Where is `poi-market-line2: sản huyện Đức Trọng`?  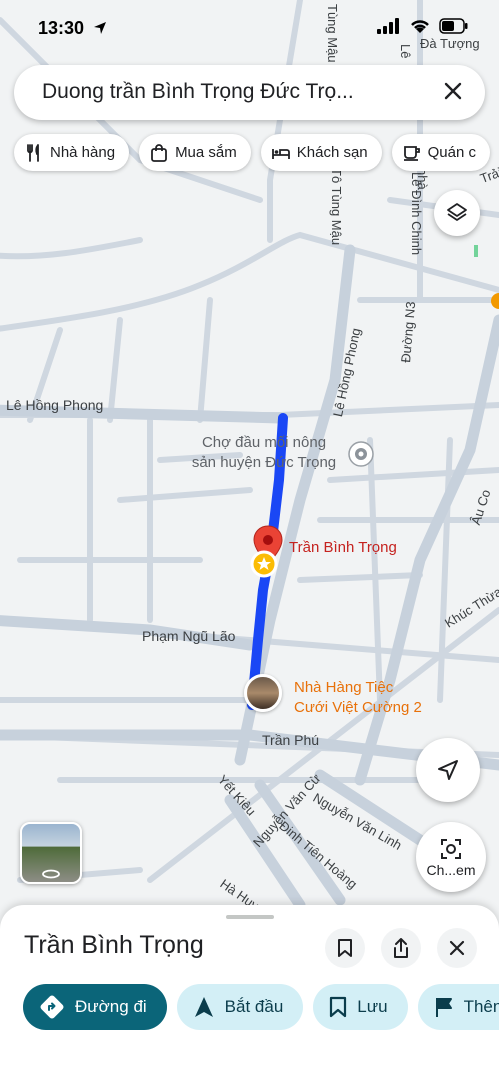 poi-market-line2: sản huyện Đức Trọng is located at coordinates (264, 462).